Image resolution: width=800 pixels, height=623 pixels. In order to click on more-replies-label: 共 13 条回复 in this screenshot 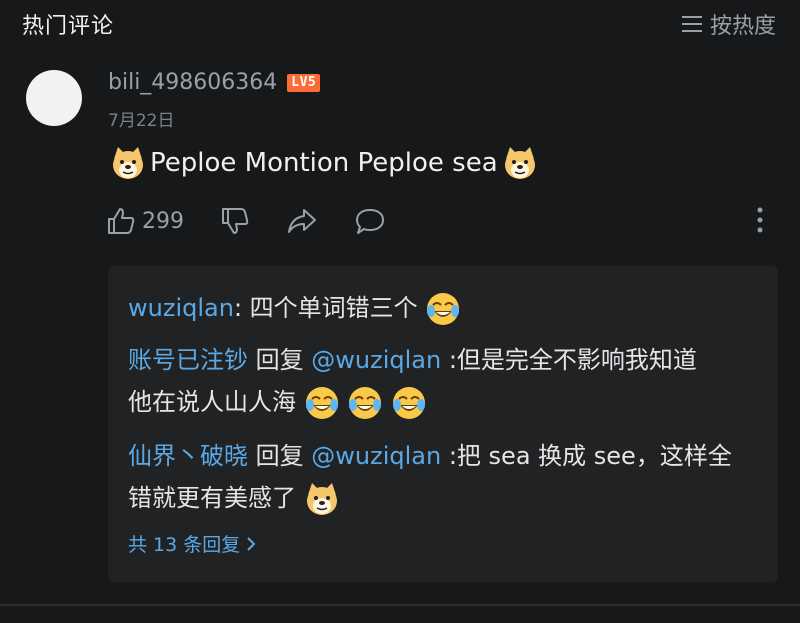, I will do `click(184, 545)`.